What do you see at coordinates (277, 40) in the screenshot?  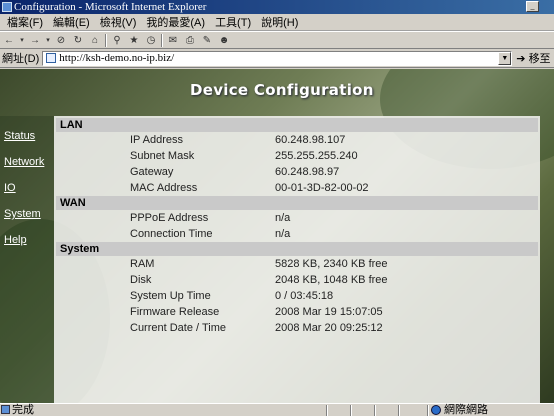 I see `toolbar: ← ▾ → ▾ ⊘ ↻ ⌂ ⚲ ★ ◷ ✉ ⎙ ✎ ☻` at bounding box center [277, 40].